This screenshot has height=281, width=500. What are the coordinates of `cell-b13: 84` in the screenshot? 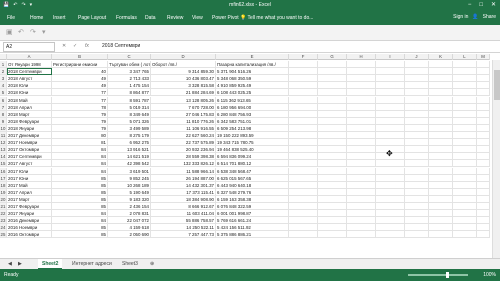 It's located at (80, 150).